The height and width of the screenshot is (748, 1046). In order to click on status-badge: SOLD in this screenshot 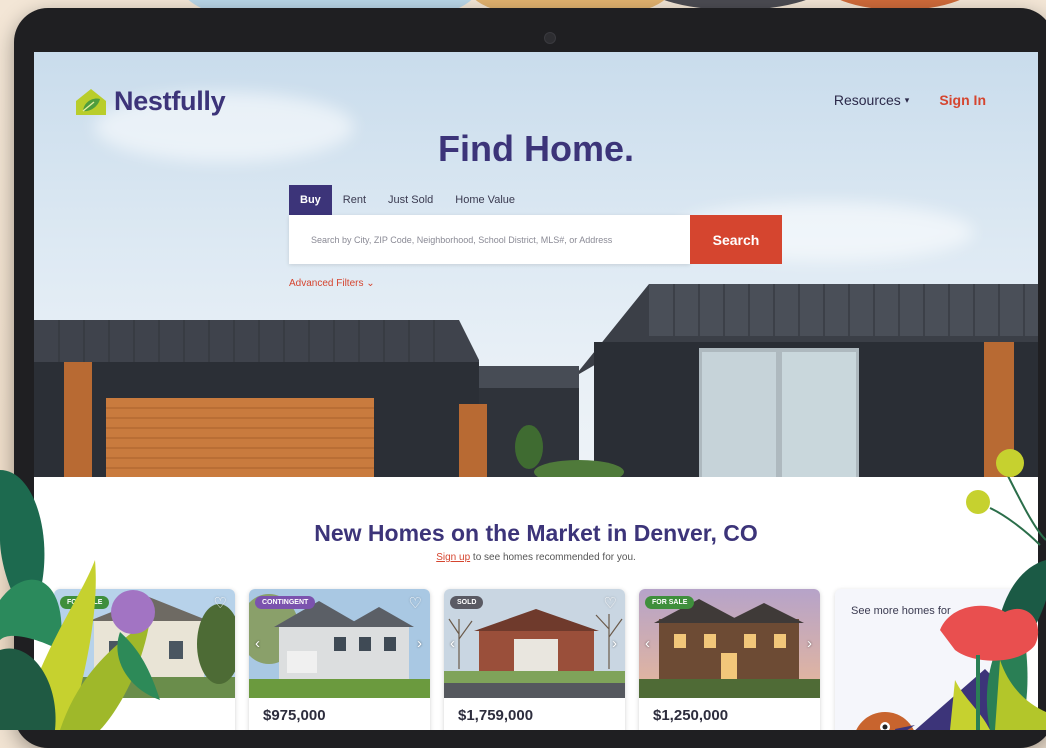, I will do `click(467, 602)`.